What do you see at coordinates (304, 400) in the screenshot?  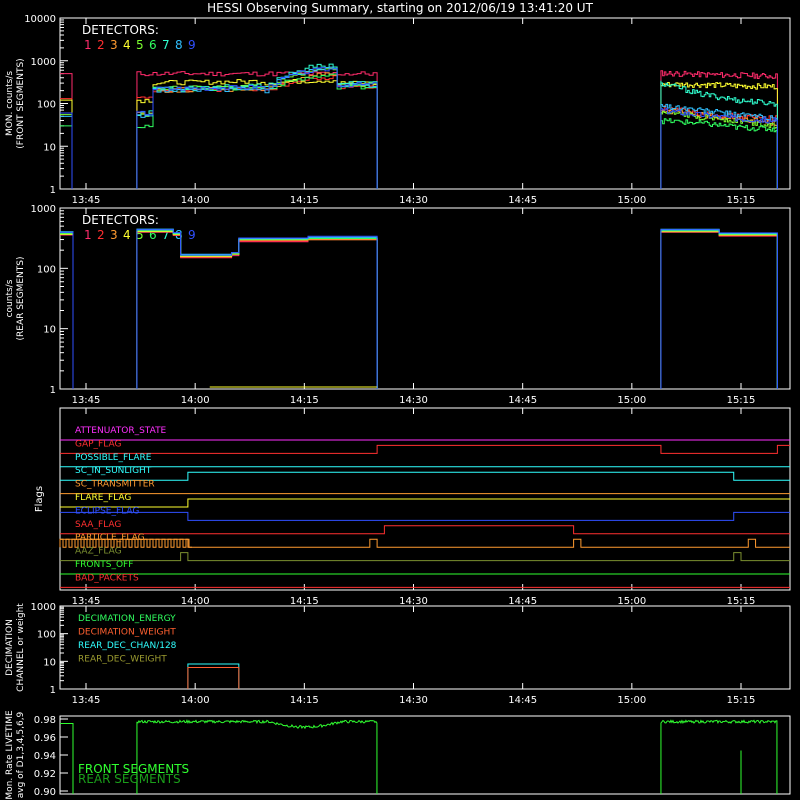 I see `rear-panel-xtick-label: 14:15` at bounding box center [304, 400].